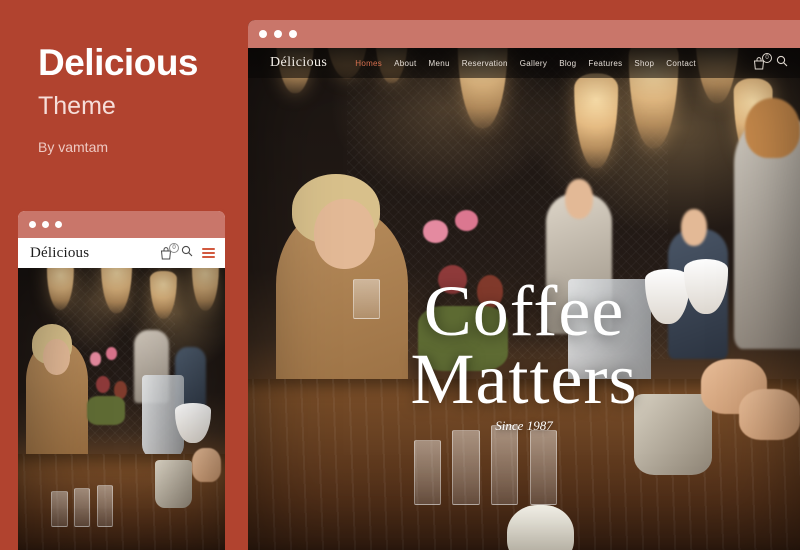 Image resolution: width=800 pixels, height=550 pixels. Describe the element at coordinates (73, 147) in the screenshot. I see `promo-author: By vamtam` at that location.